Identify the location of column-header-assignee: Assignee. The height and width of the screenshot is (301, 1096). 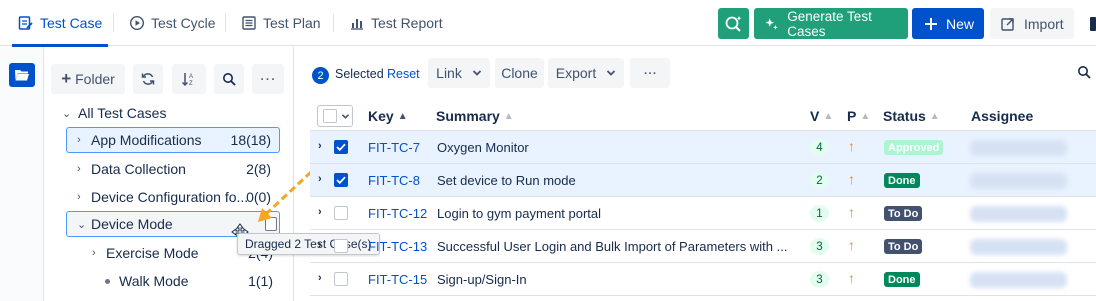
(1002, 116).